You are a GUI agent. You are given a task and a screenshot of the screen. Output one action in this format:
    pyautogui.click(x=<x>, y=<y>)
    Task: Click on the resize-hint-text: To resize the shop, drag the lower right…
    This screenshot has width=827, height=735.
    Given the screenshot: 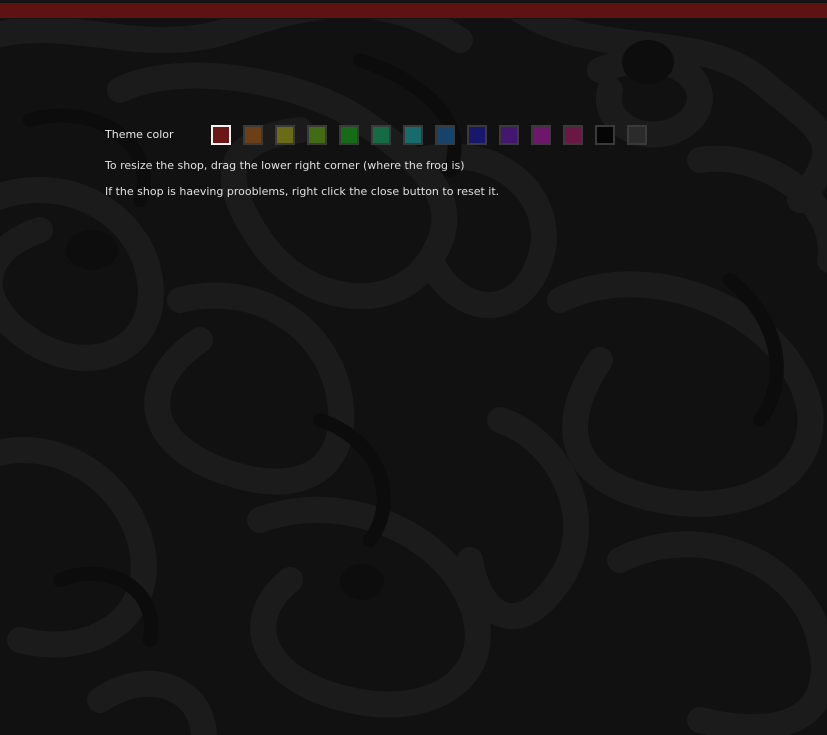 What is the action you would take?
    pyautogui.click(x=285, y=165)
    